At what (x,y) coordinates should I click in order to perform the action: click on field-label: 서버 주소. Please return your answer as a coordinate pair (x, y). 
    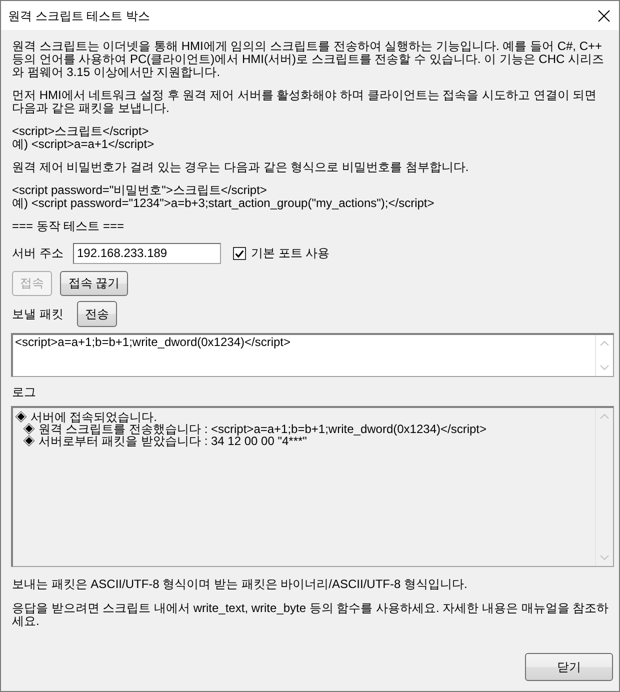
    Looking at the image, I should click on (38, 253).